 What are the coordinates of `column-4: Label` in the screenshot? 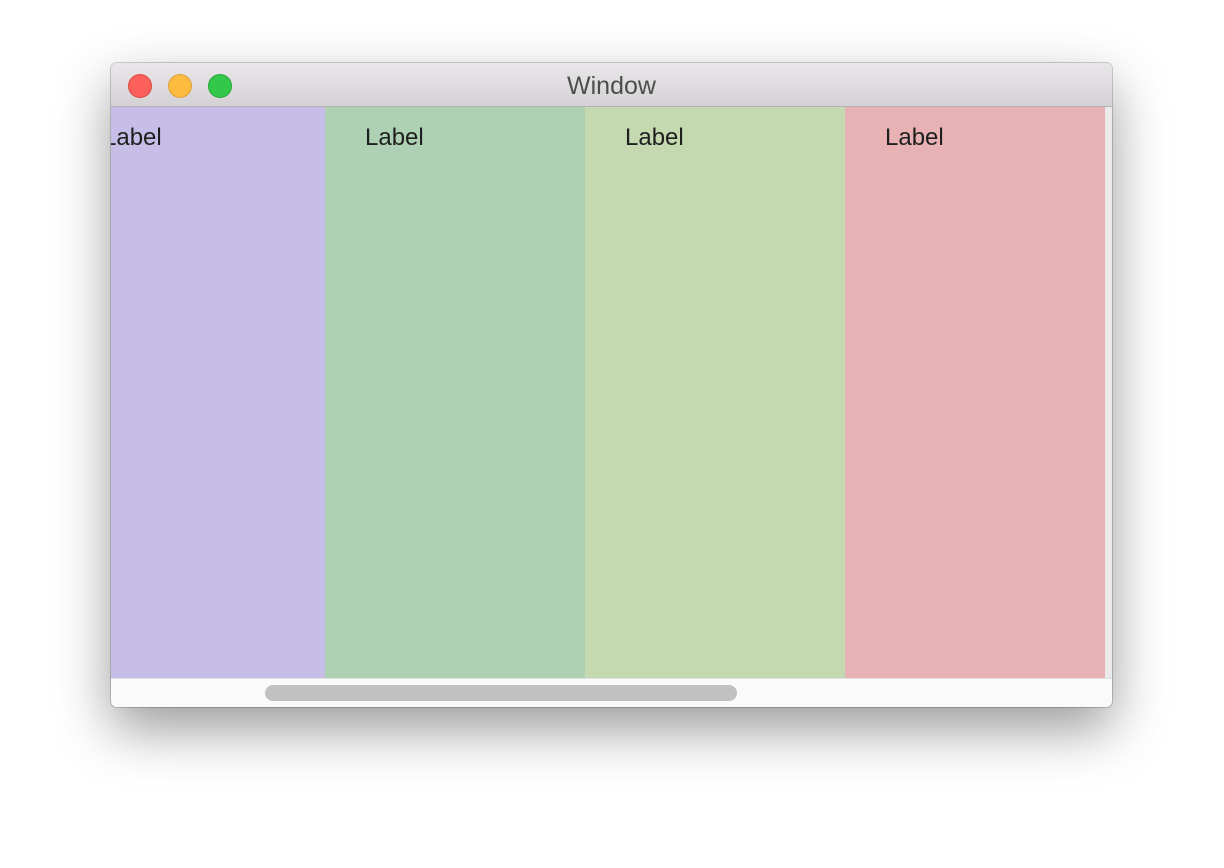 It's located at (975, 392).